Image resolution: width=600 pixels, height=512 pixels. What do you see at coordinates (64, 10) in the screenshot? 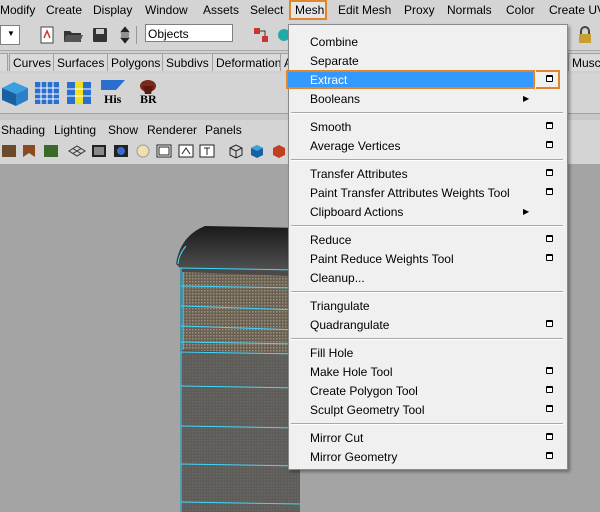
I see `menu-create: Create` at bounding box center [64, 10].